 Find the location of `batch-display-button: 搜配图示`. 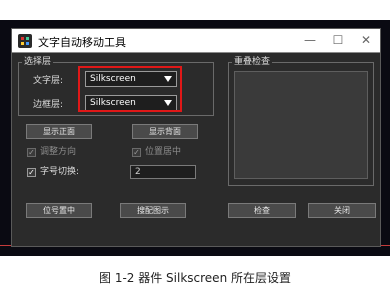

batch-display-button: 搜配图示 is located at coordinates (153, 210).